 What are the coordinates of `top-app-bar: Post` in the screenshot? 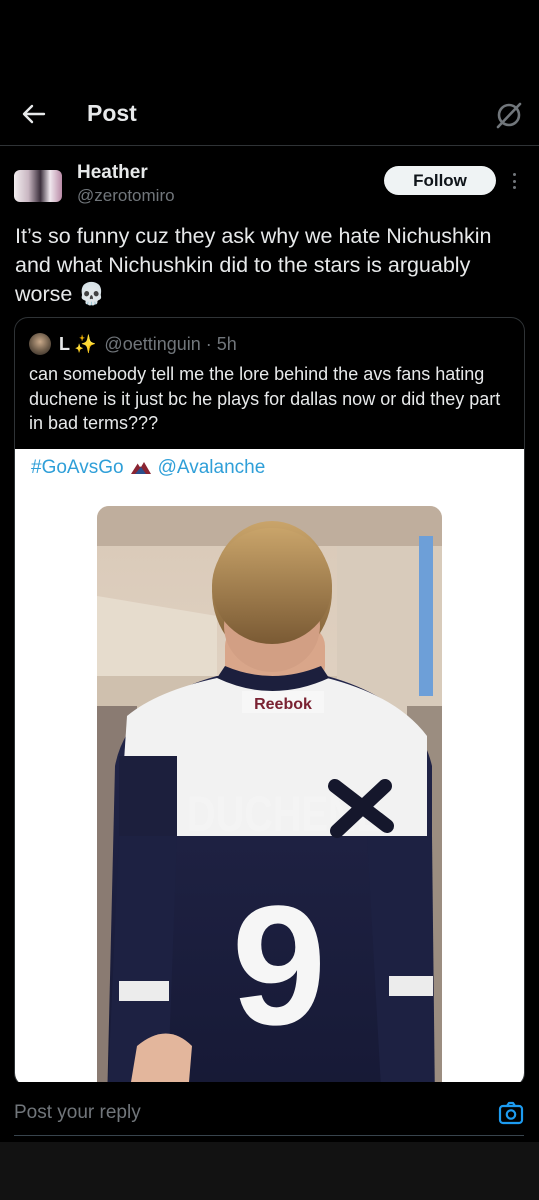 It's located at (269, 114).